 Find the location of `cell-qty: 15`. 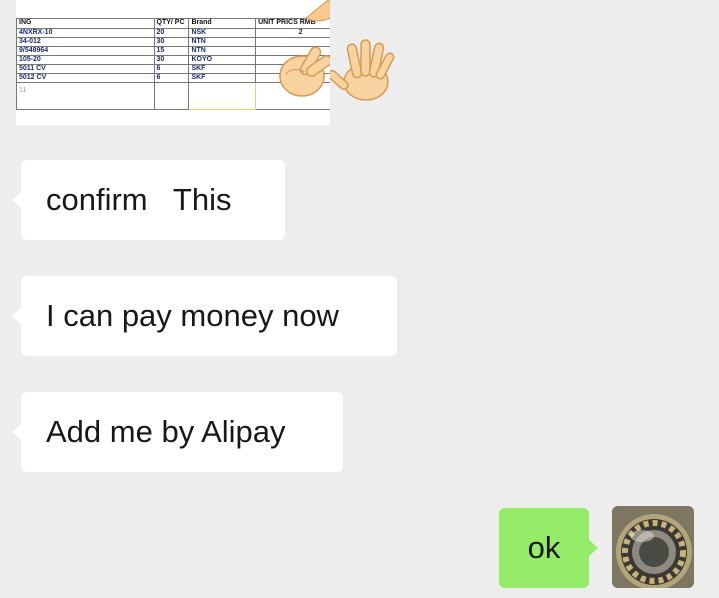

cell-qty: 15 is located at coordinates (171, 51).